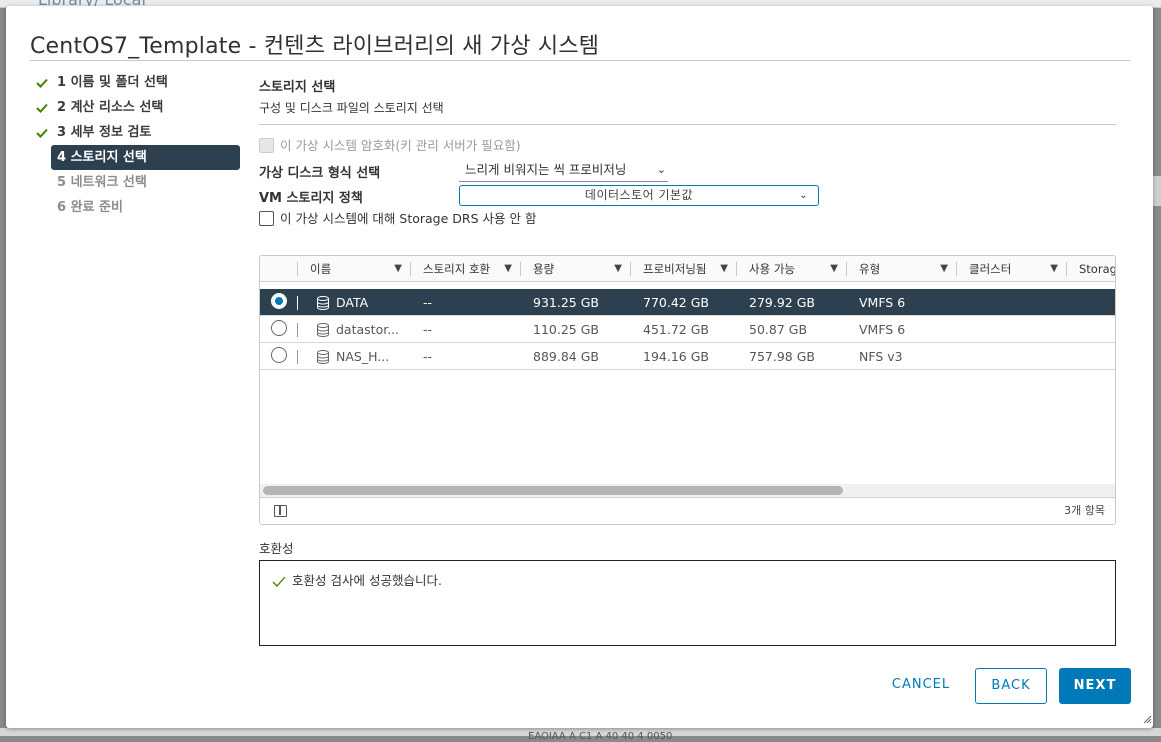 The height and width of the screenshot is (742, 1161). Describe the element at coordinates (1147, 719) in the screenshot. I see `resize-handle-icon` at that location.